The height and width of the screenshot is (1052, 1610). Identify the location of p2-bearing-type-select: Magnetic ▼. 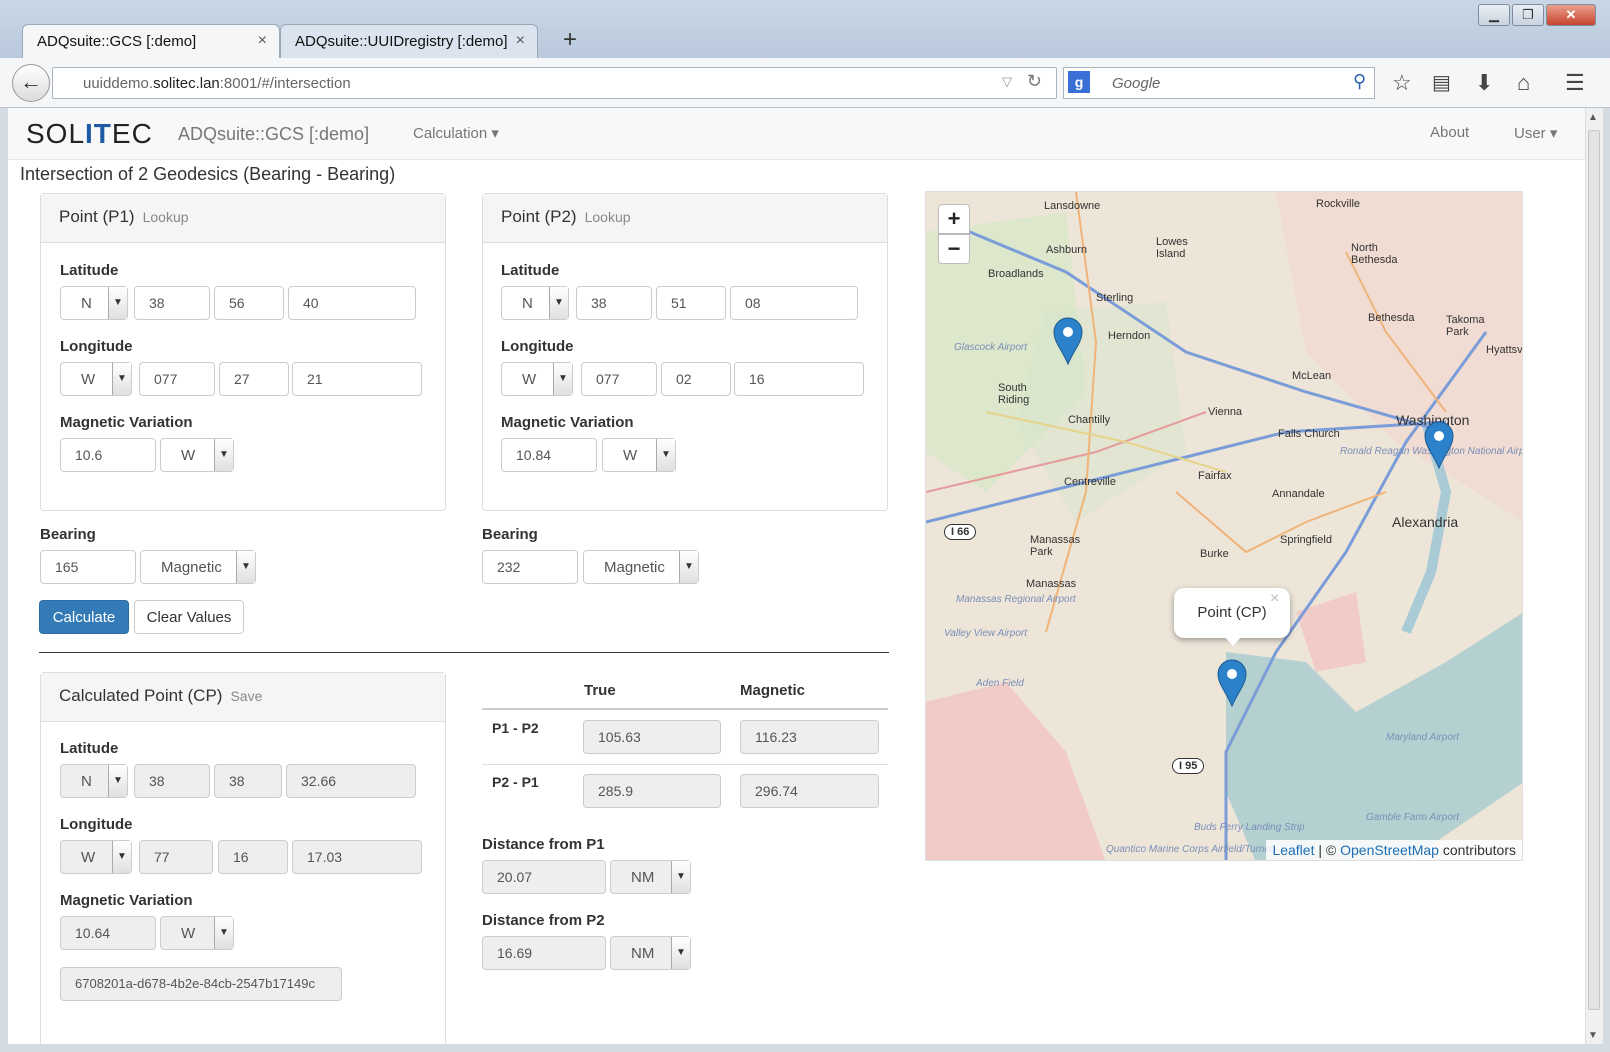
(641, 567).